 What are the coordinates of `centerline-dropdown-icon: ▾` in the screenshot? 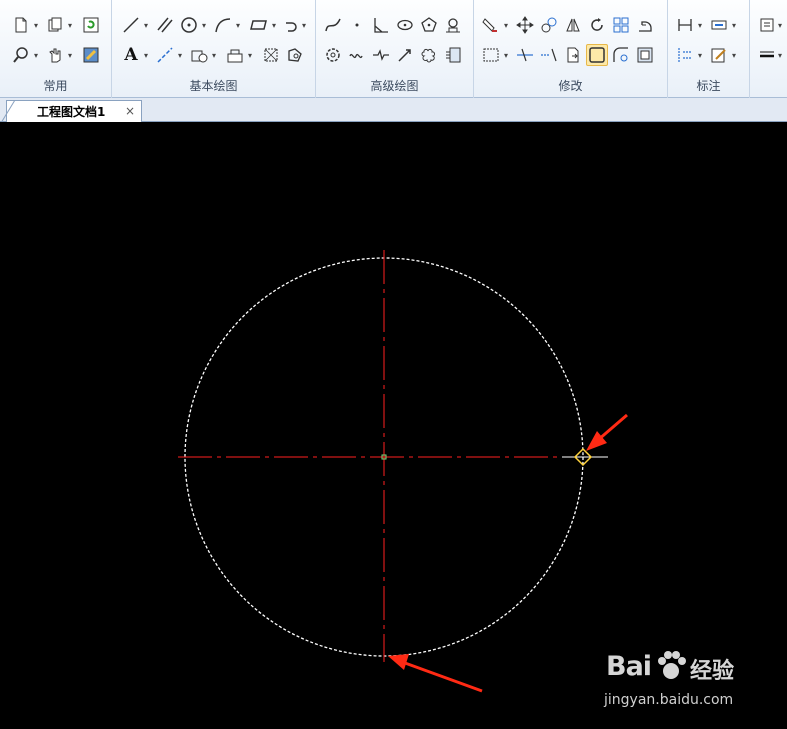 It's located at (182, 56).